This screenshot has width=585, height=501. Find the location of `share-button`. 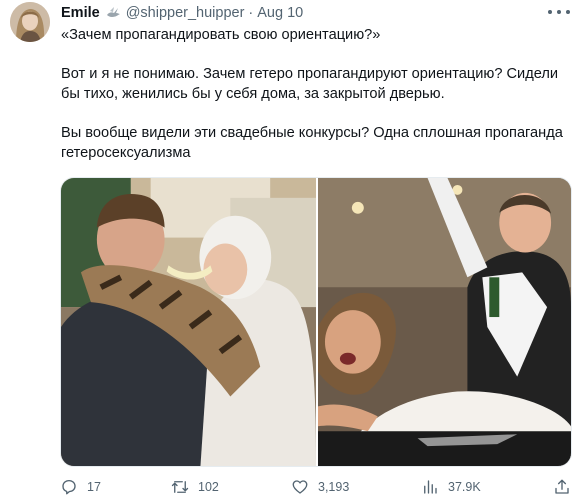

share-button is located at coordinates (566, 487).